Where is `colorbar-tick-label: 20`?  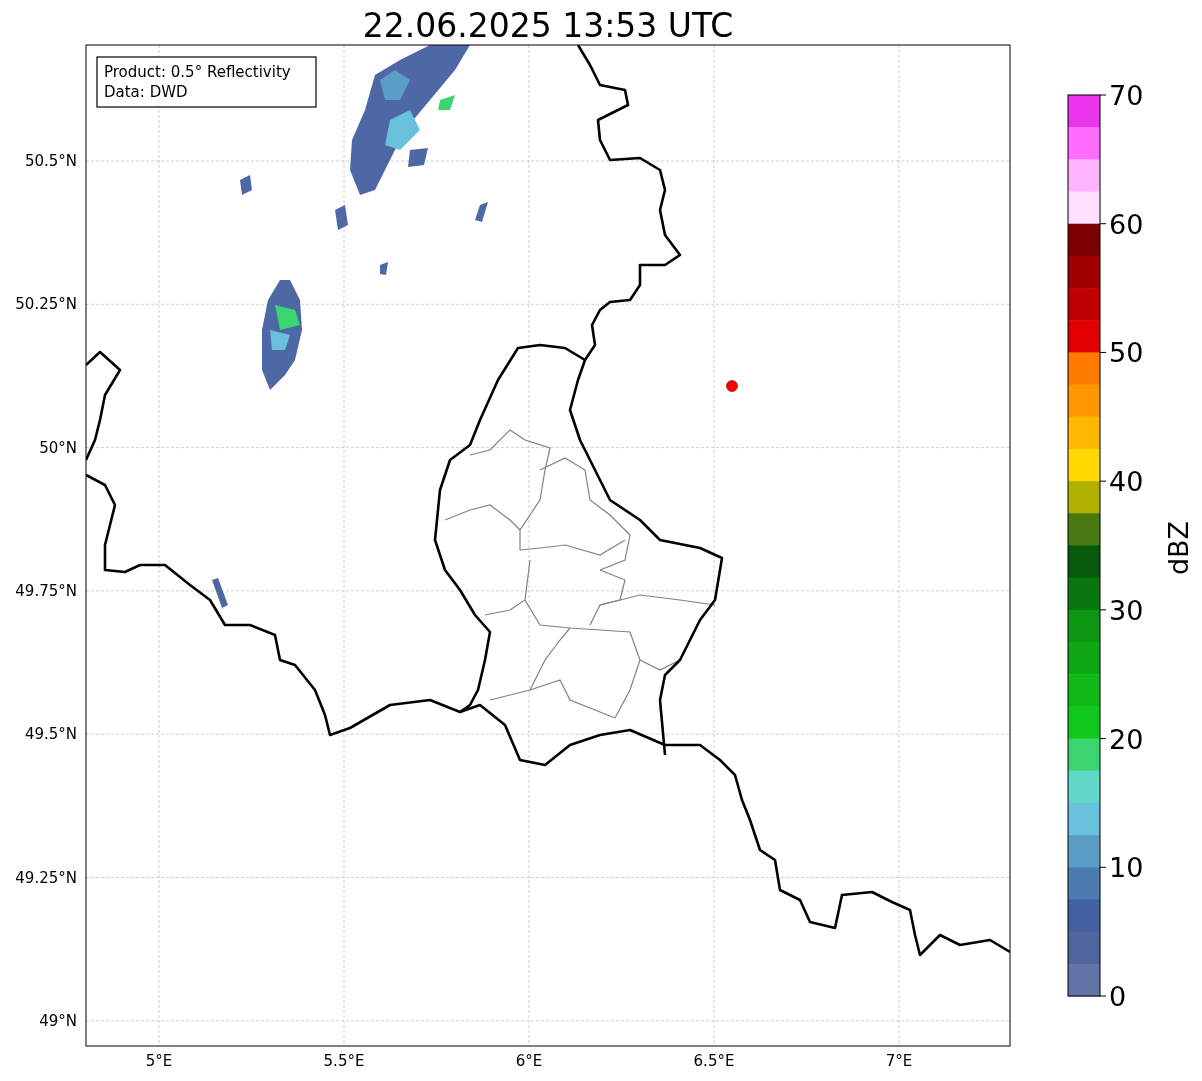 colorbar-tick-label: 20 is located at coordinates (1126, 739).